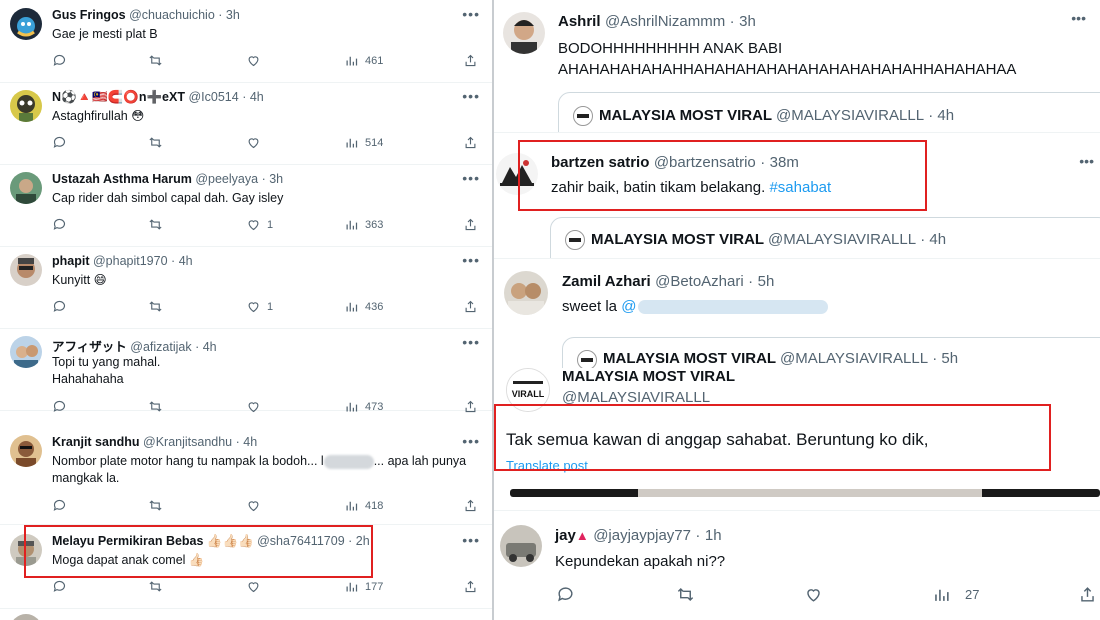 Image resolution: width=1100 pixels, height=620 pixels. What do you see at coordinates (363, 505) in the screenshot?
I see `views-button: 418` at bounding box center [363, 505].